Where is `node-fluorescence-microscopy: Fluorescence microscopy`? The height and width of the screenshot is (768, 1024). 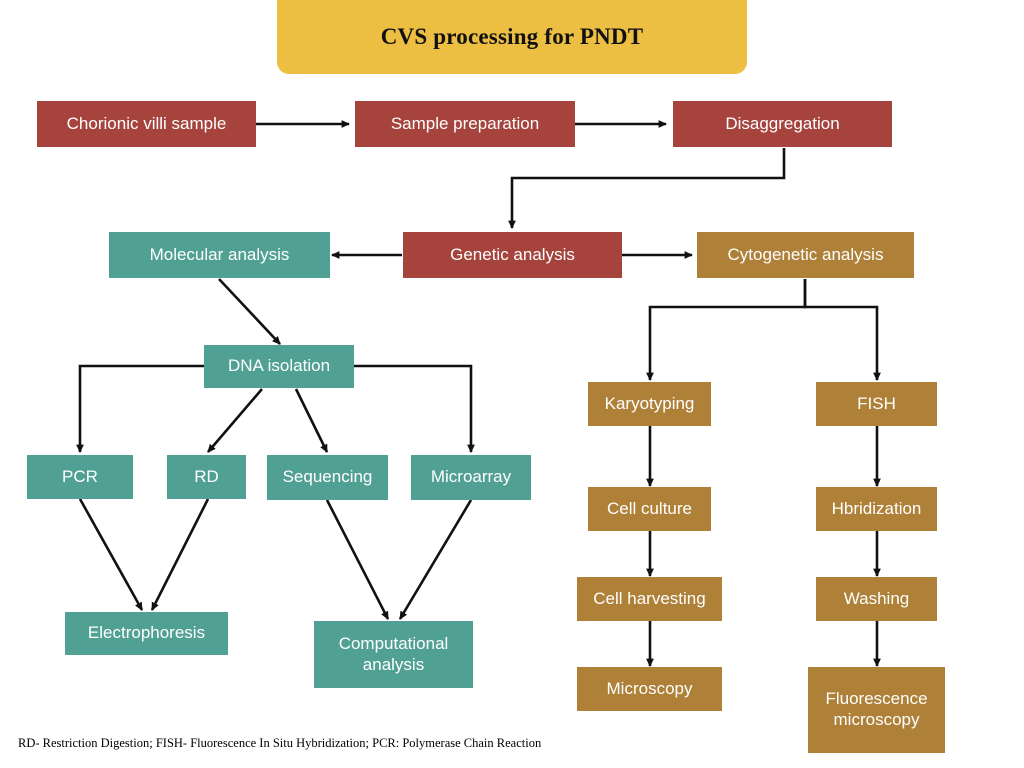
node-fluorescence-microscopy: Fluorescence microscopy is located at coordinates (876, 710).